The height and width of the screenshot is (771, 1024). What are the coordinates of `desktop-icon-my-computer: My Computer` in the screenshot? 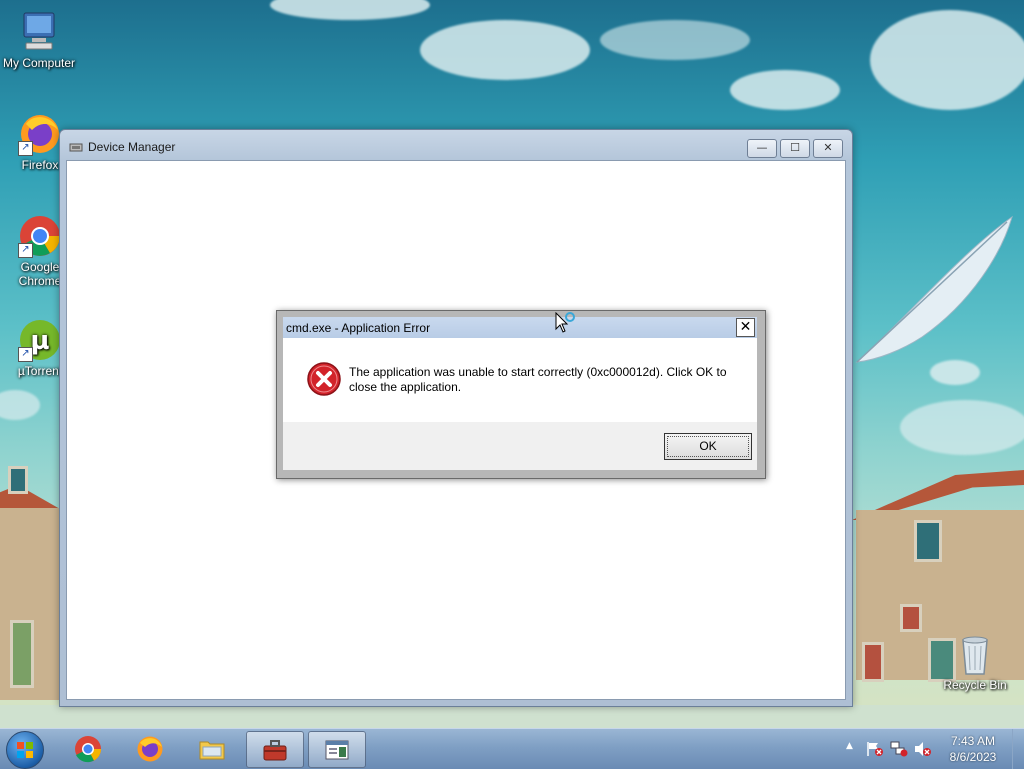 It's located at (39, 40).